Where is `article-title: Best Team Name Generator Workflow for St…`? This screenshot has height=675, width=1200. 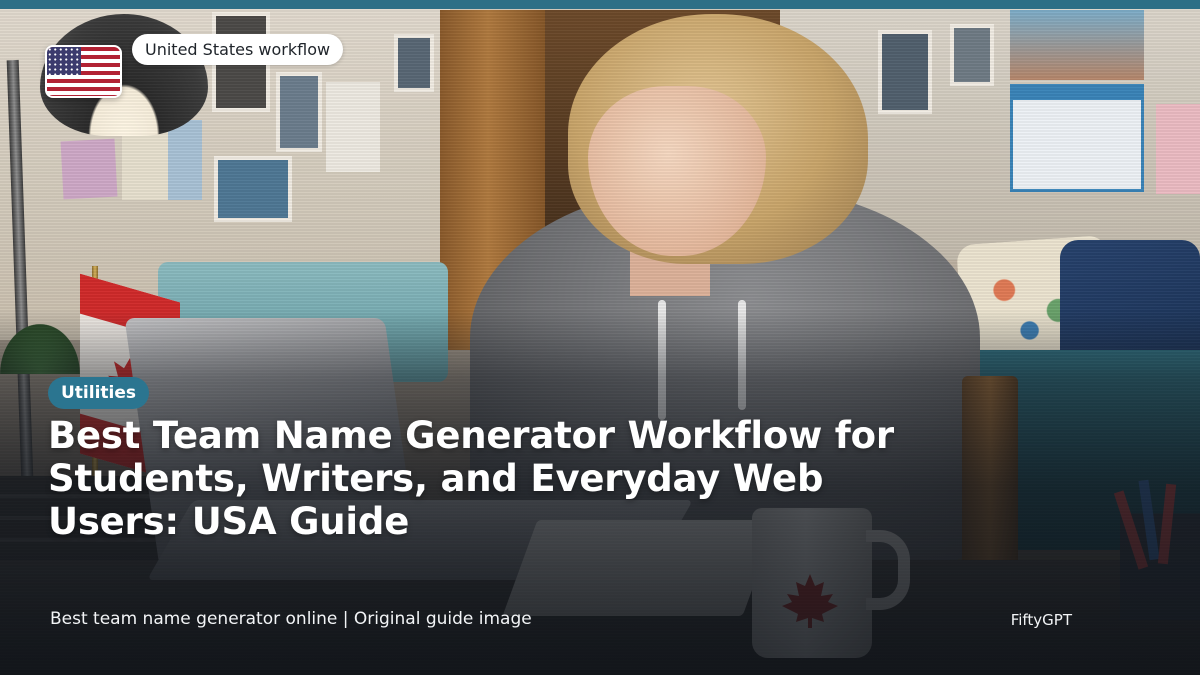
article-title: Best Team Name Generator Workflow for St… is located at coordinates (471, 478).